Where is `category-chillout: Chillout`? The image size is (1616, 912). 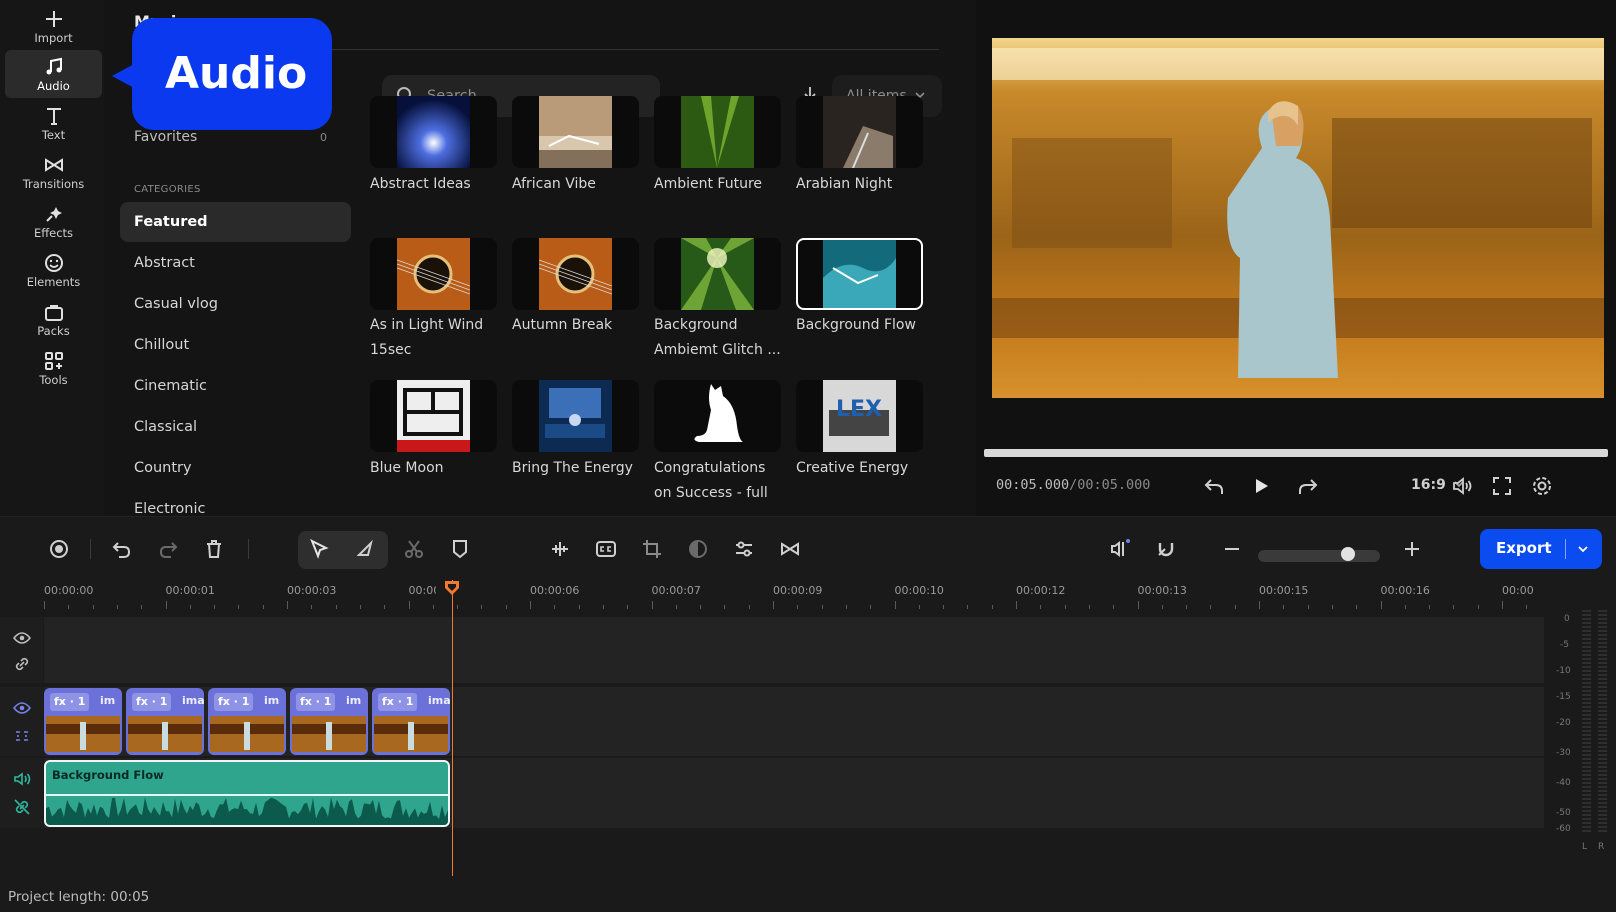 category-chillout: Chillout is located at coordinates (235, 345).